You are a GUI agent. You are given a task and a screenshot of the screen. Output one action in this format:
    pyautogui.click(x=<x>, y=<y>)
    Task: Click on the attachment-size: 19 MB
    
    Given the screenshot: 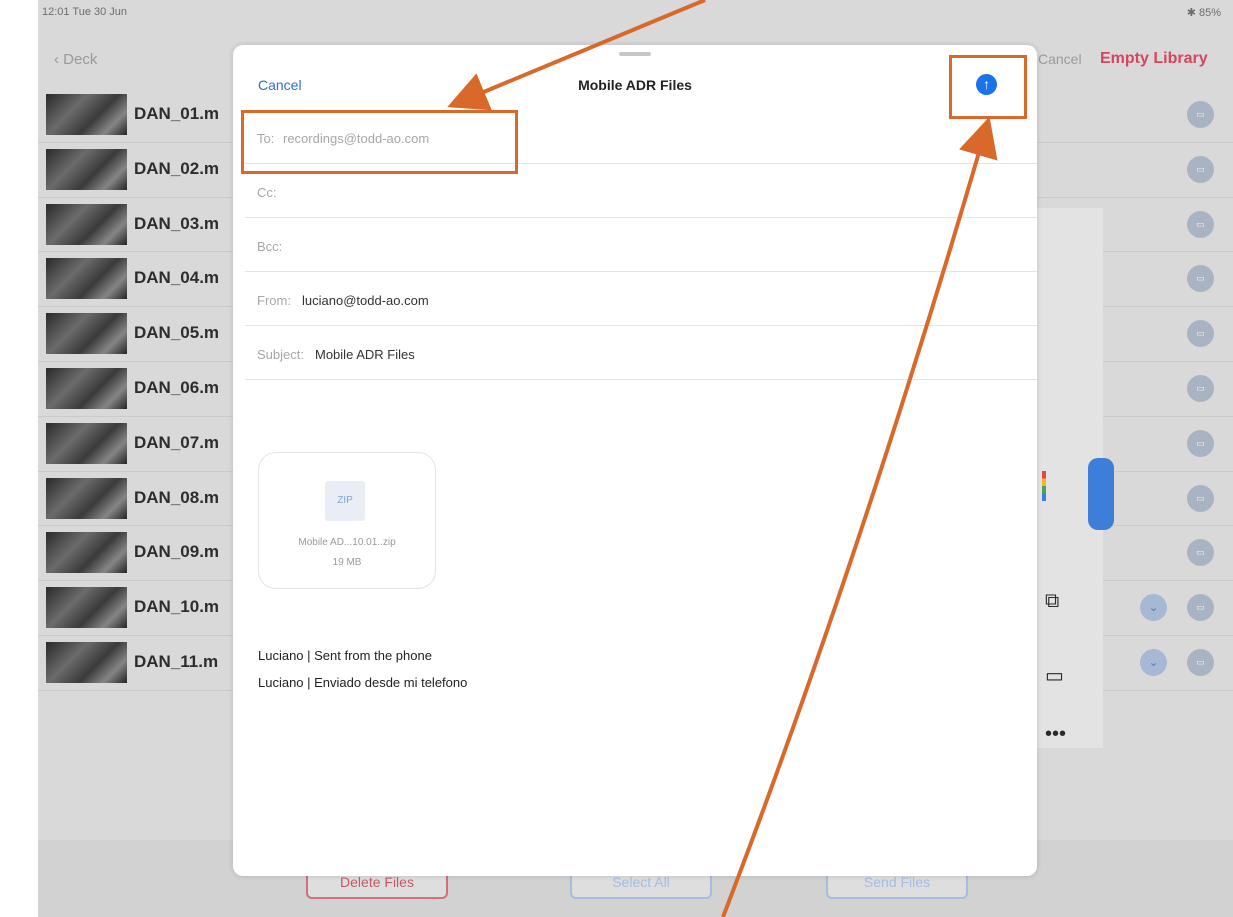 What is the action you would take?
    pyautogui.click(x=347, y=562)
    